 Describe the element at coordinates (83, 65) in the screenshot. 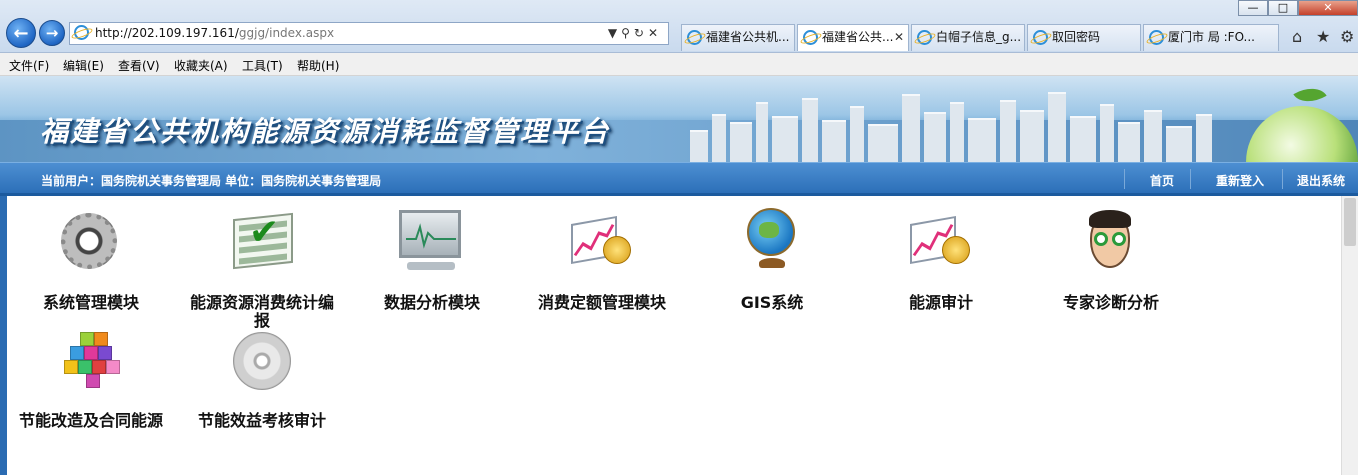

I see `menu-edit: 编辑(E)` at that location.